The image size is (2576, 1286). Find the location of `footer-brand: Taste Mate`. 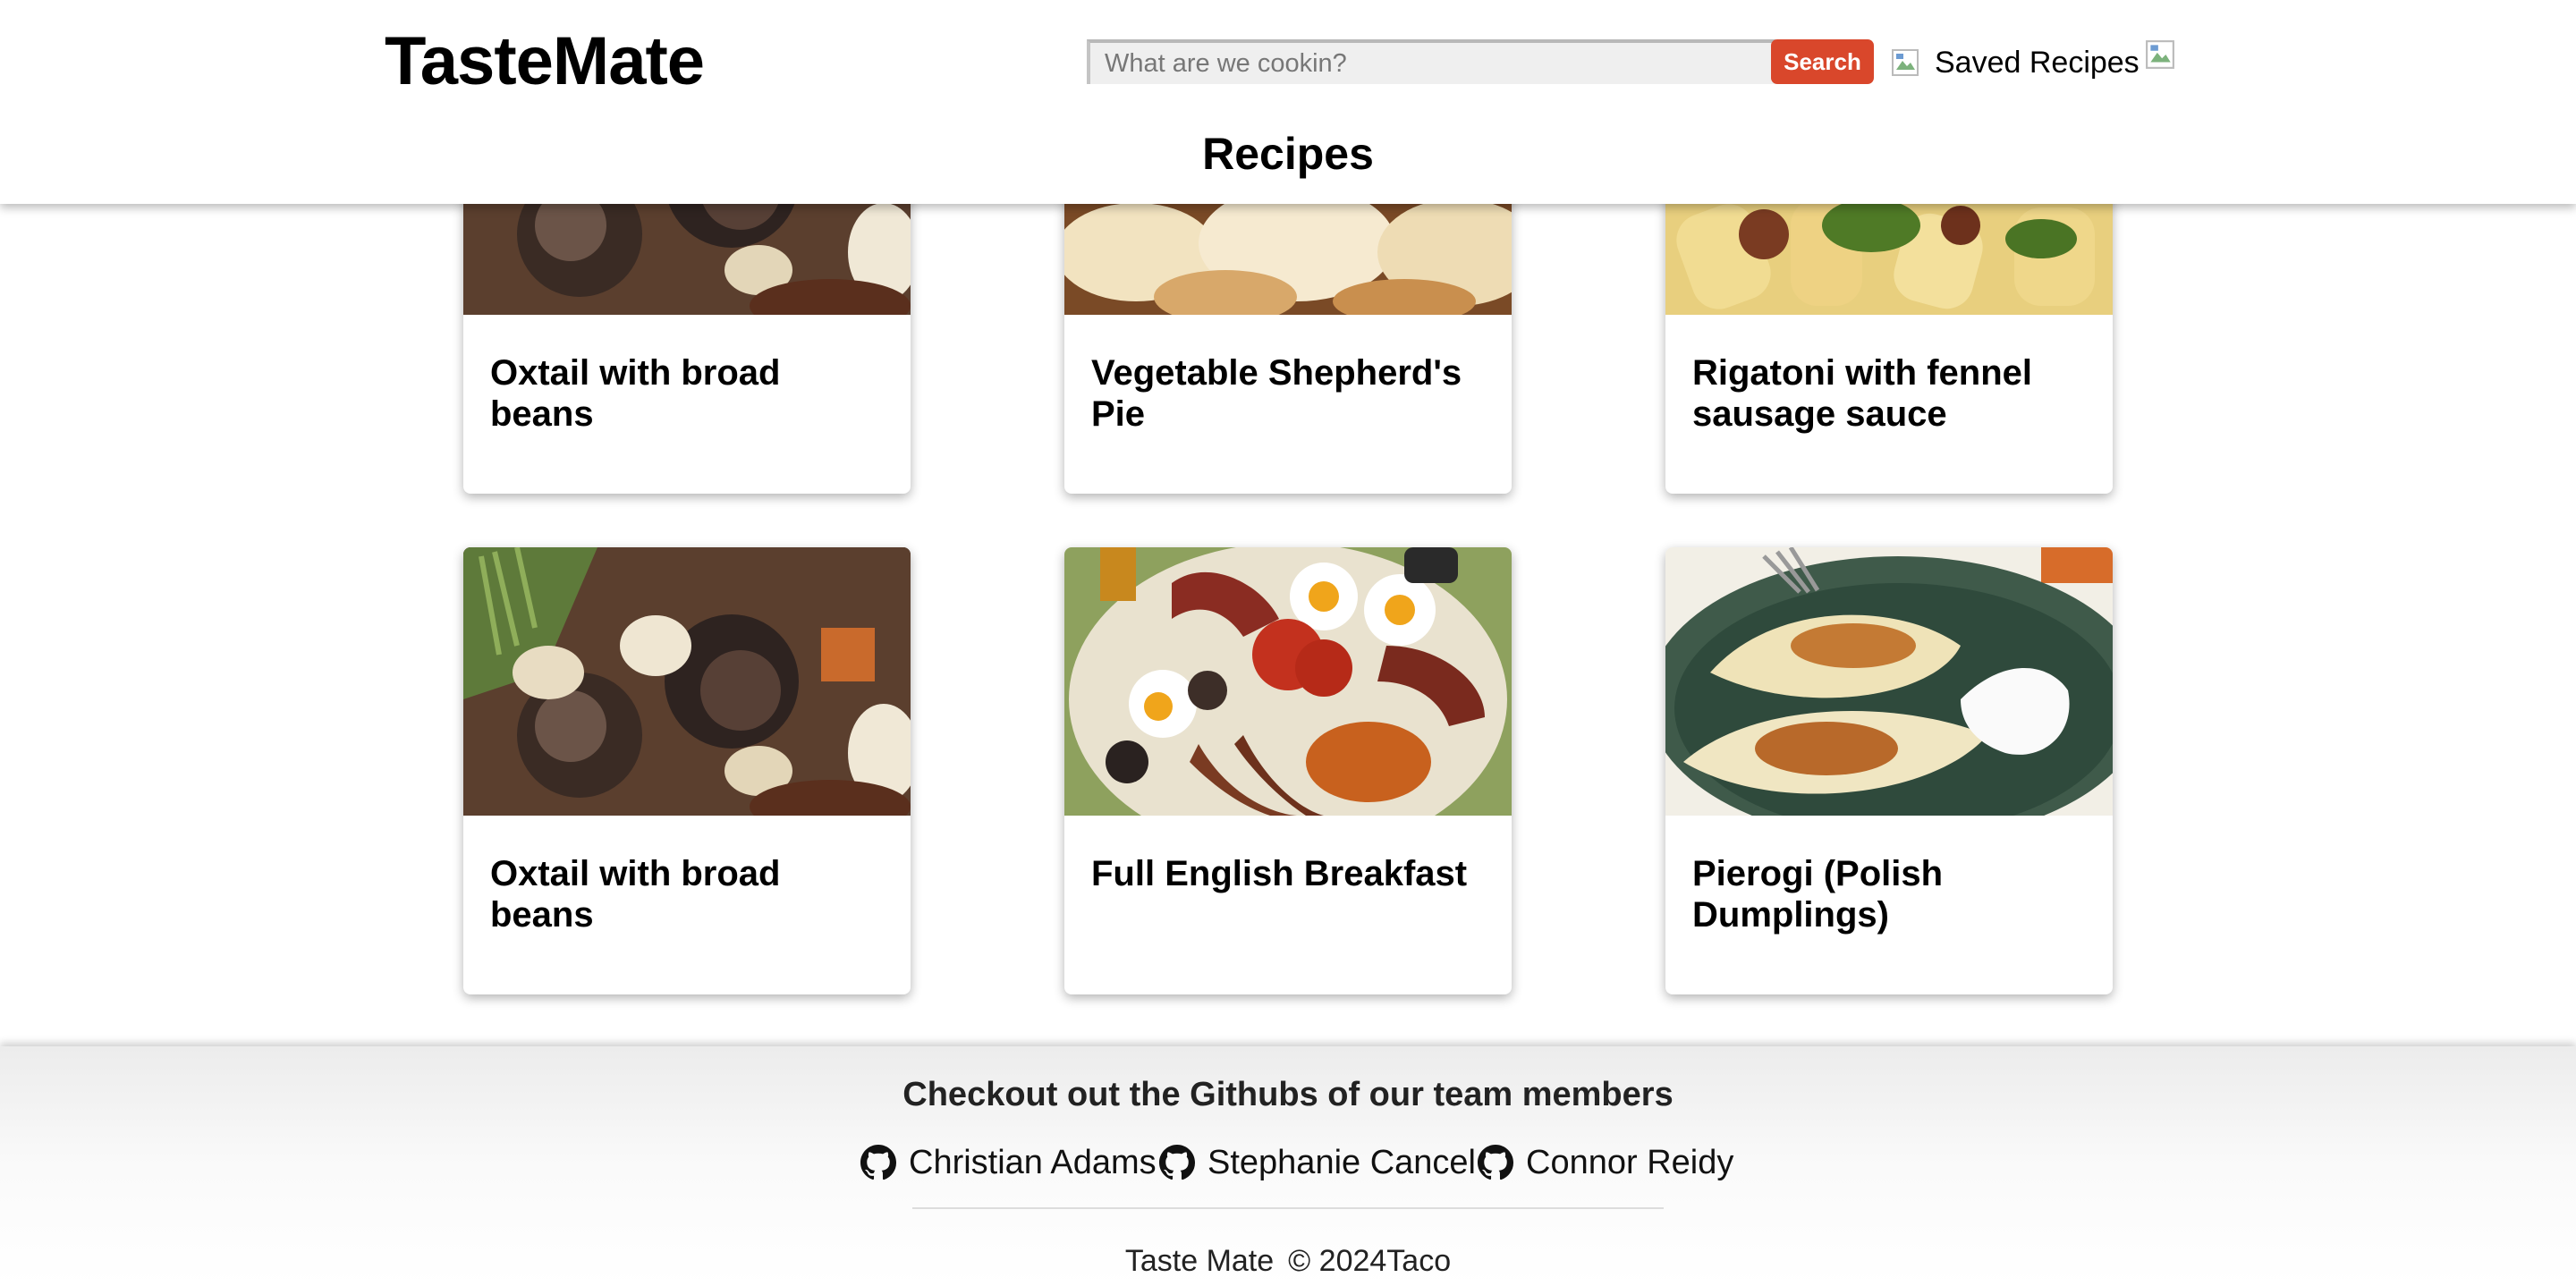

footer-brand: Taste Mate is located at coordinates (1199, 1261).